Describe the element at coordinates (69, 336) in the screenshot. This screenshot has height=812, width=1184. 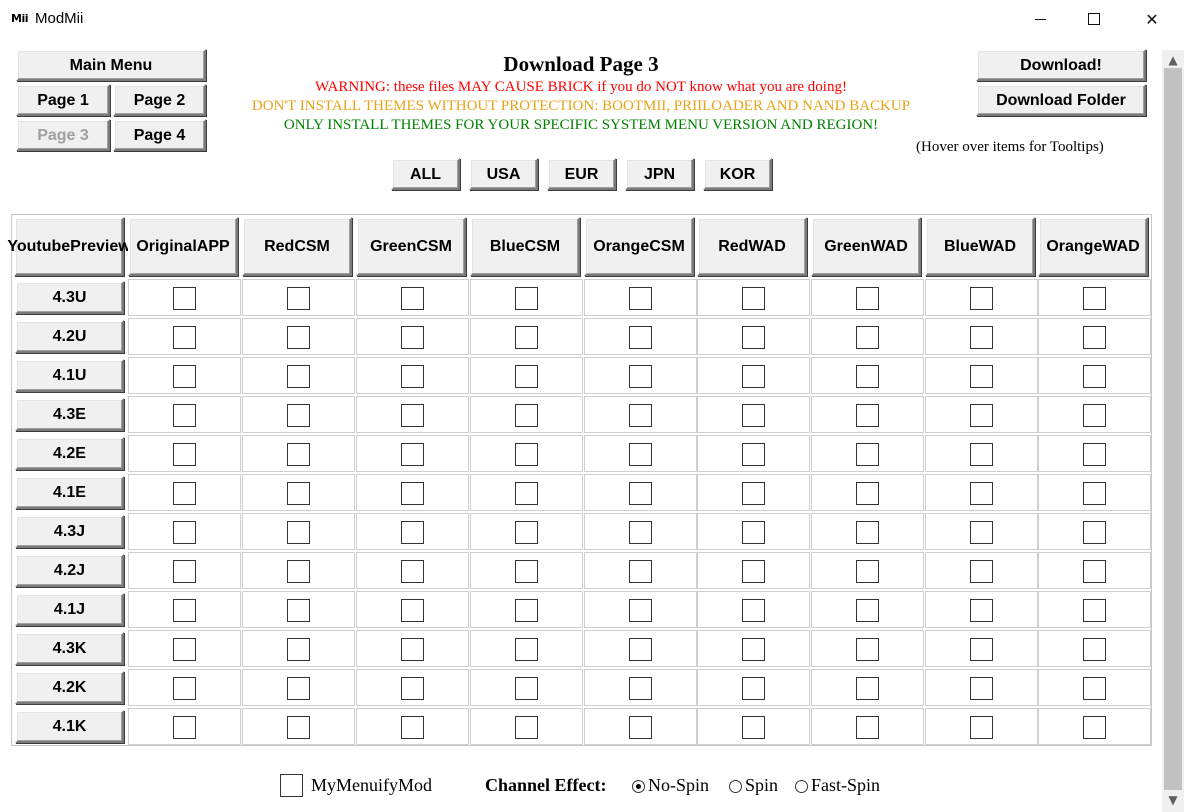
I see `youtube-preview-button: 4.2U` at that location.